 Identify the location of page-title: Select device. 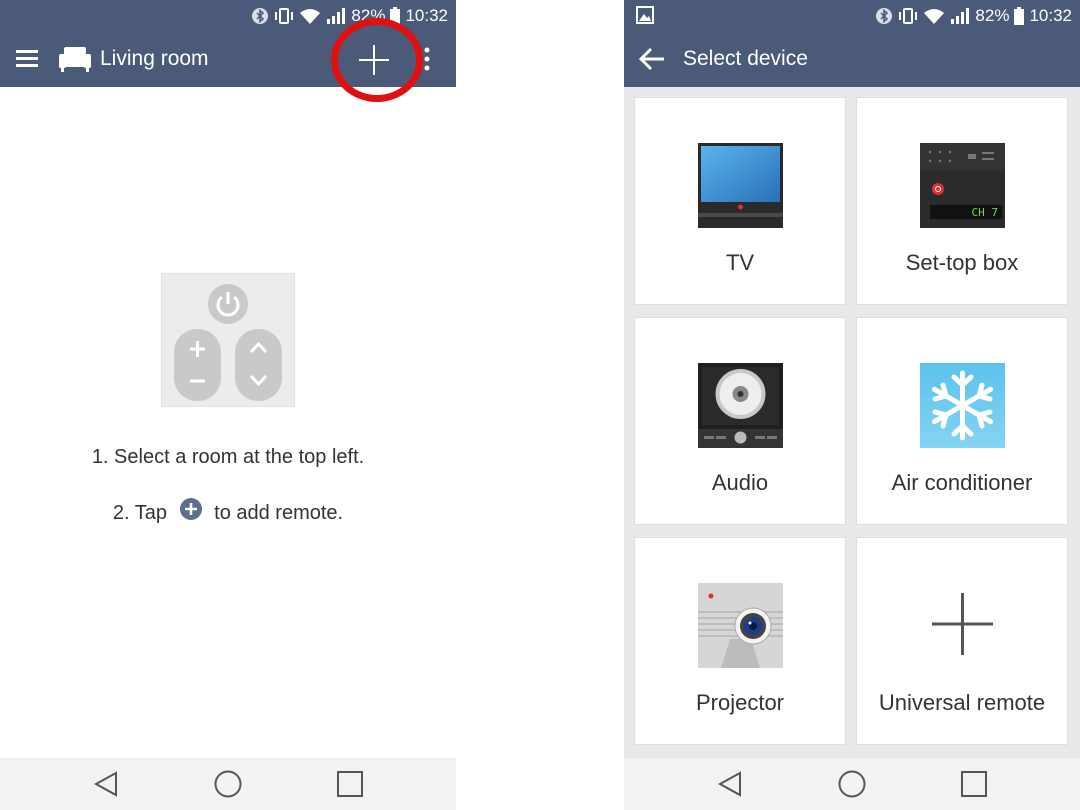
(745, 58).